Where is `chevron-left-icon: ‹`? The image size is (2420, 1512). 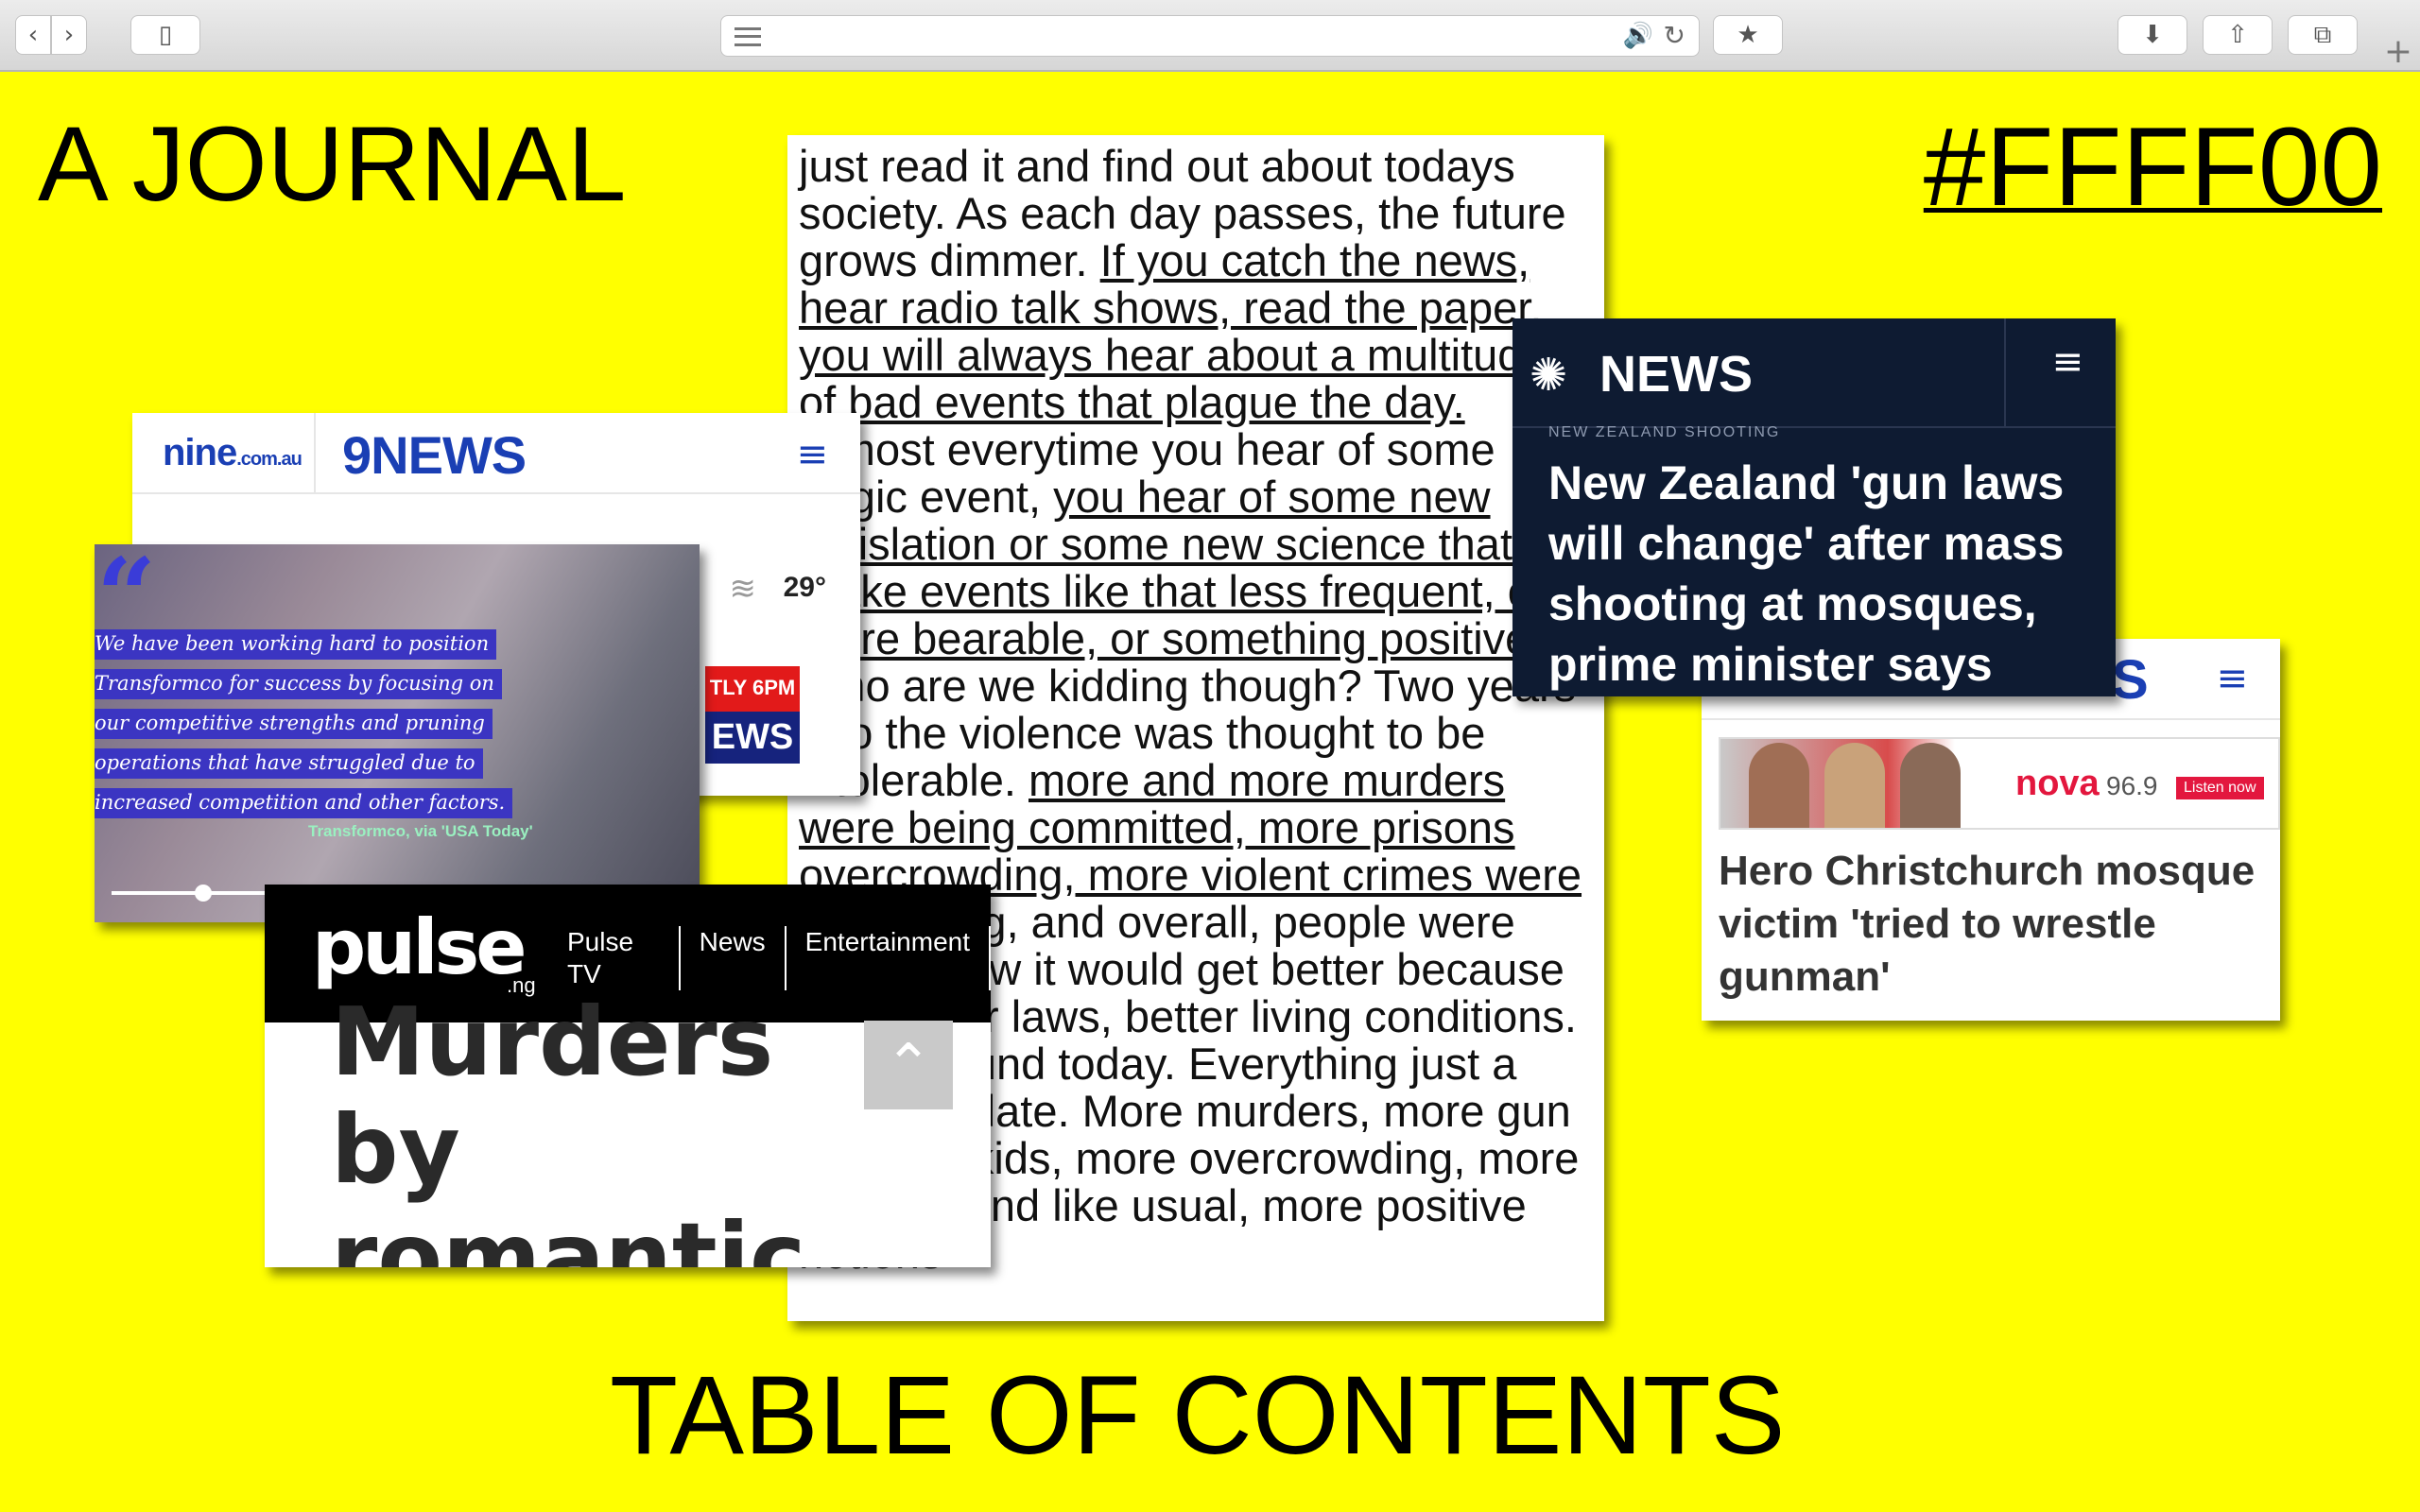
chevron-left-icon: ‹ is located at coordinates (33, 35).